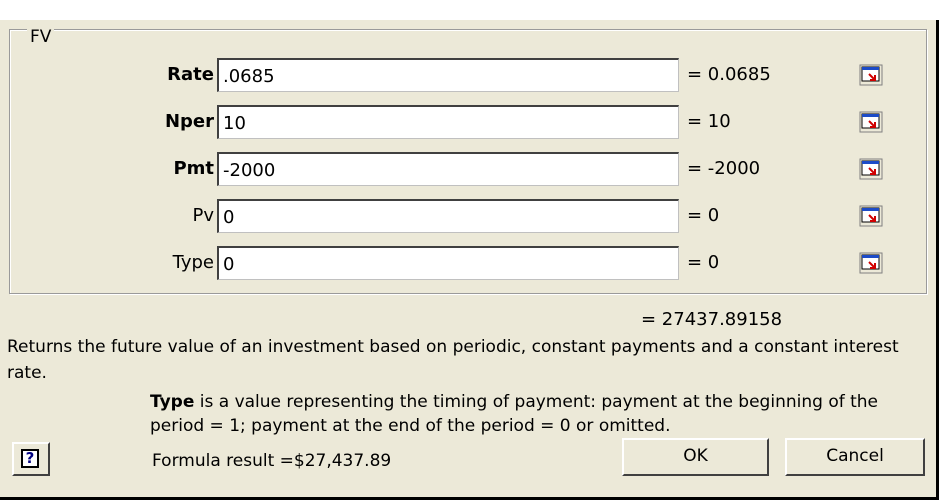 This screenshot has width=939, height=500. Describe the element at coordinates (234, 123) in the screenshot. I see `argument-value: 10` at that location.